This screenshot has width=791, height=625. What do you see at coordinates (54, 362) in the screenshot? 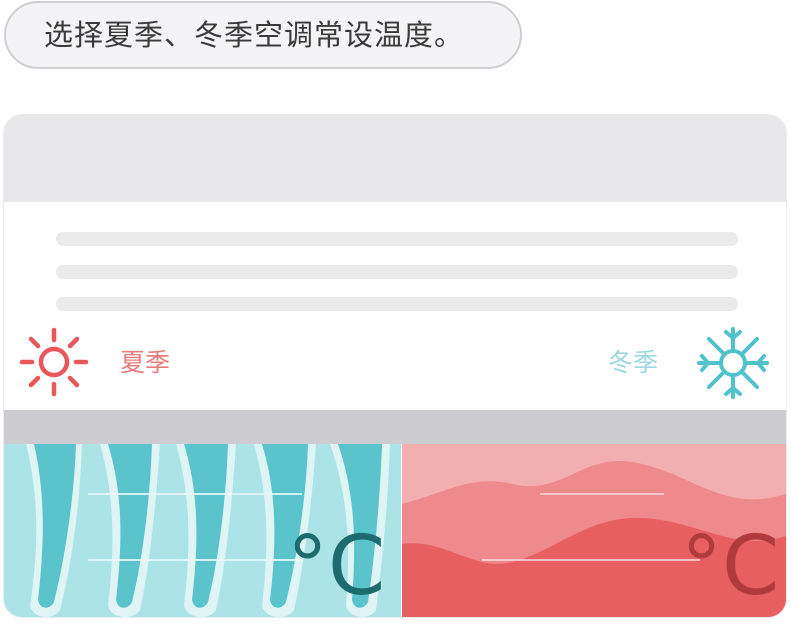
I see `sun-icon` at bounding box center [54, 362].